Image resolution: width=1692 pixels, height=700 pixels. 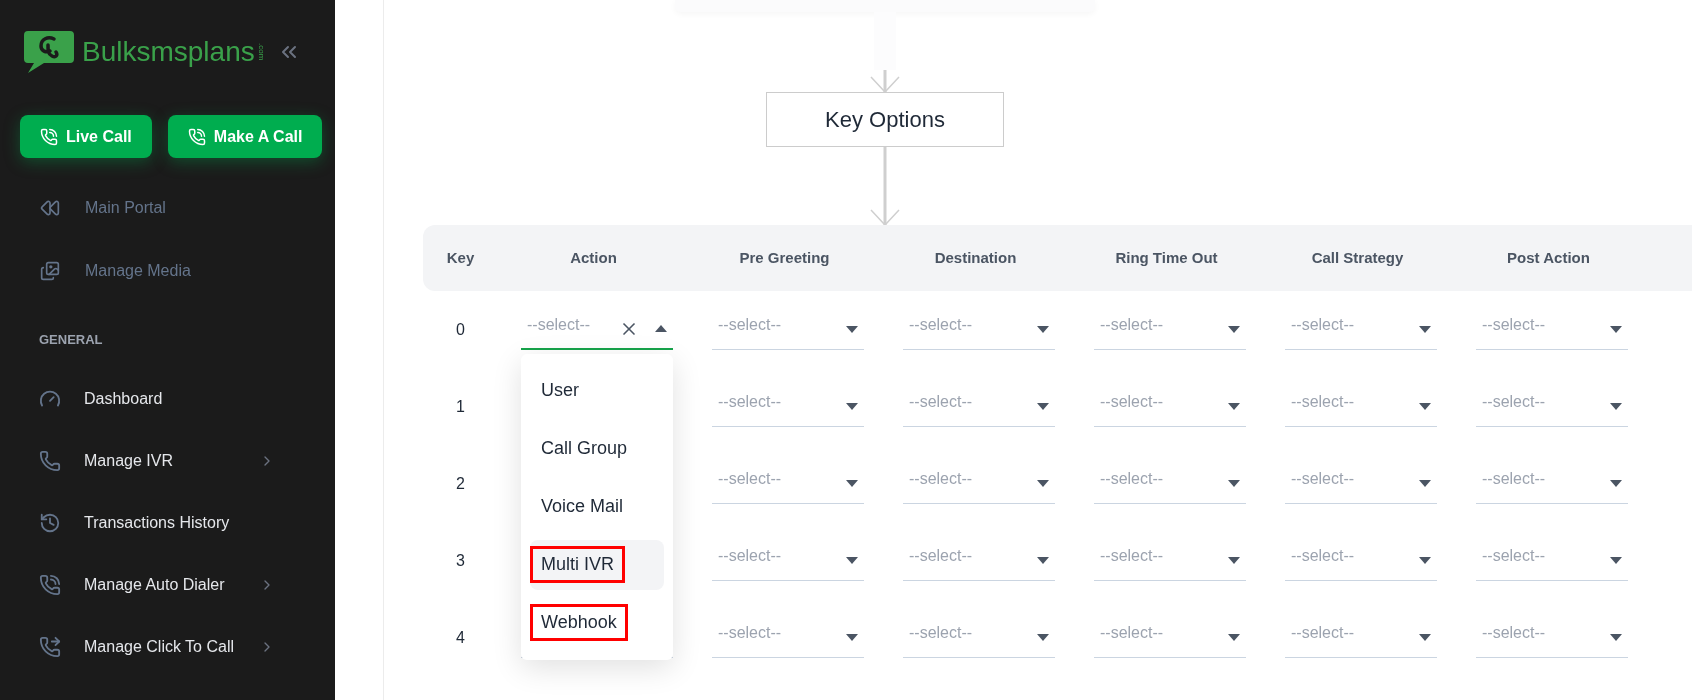 What do you see at coordinates (167, 584) in the screenshot?
I see `sidebar-item: Manage Auto Dialer` at bounding box center [167, 584].